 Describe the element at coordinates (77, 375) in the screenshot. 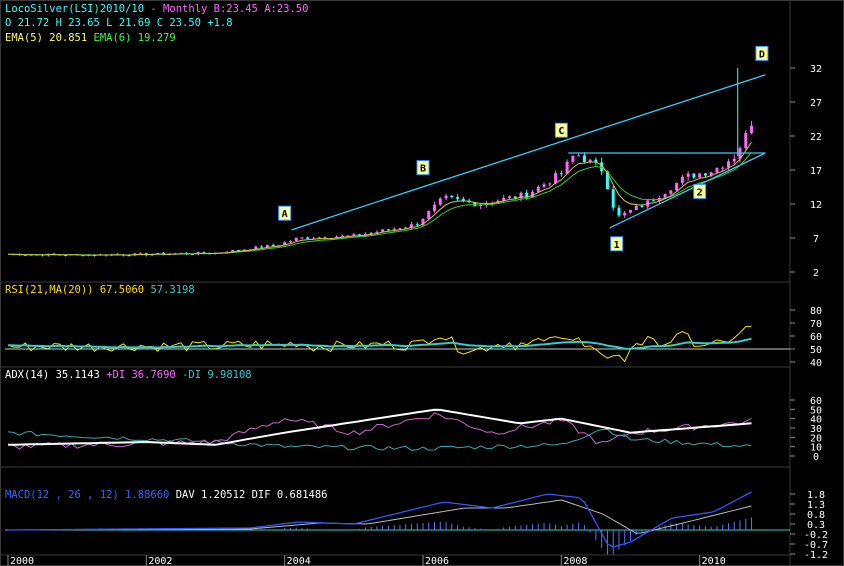

I see `adx-value: 35.1143` at that location.